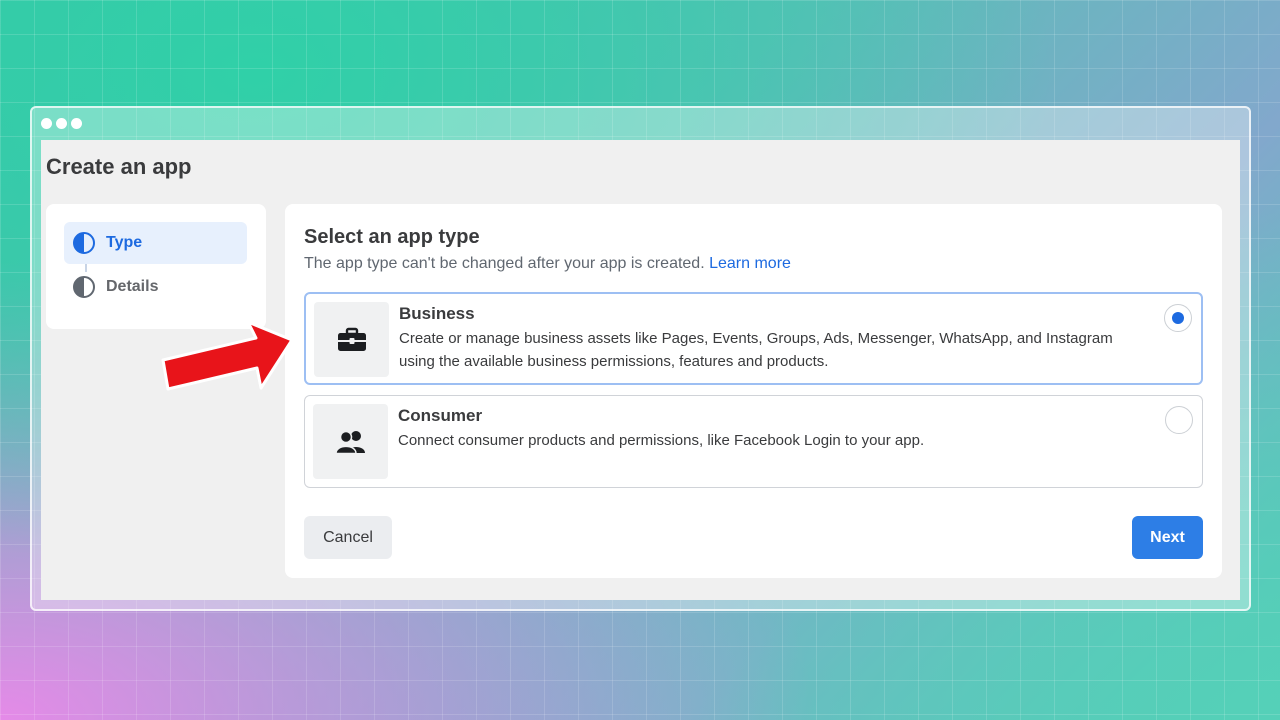  Describe the element at coordinates (348, 537) in the screenshot. I see `cancel-button: Cancel` at that location.